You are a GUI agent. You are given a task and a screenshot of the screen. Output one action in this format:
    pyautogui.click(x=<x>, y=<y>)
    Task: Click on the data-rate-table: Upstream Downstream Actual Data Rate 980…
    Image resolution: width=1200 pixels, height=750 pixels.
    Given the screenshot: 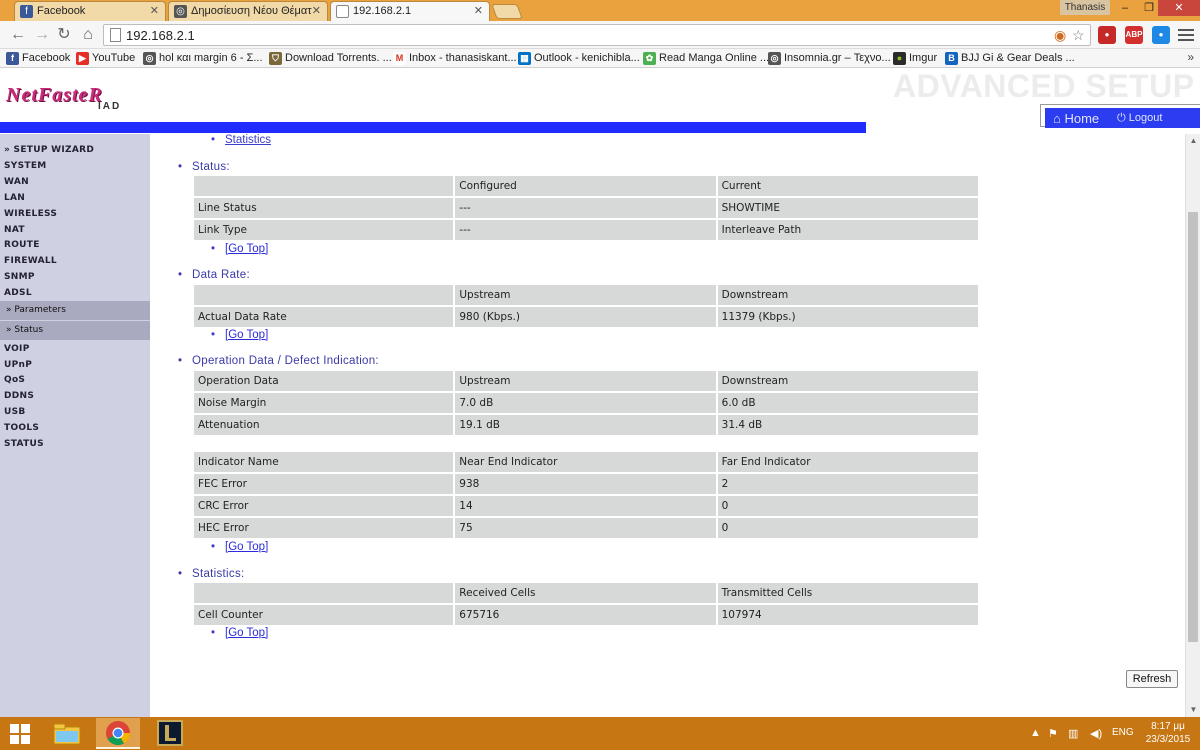 What is the action you would take?
    pyautogui.click(x=586, y=306)
    